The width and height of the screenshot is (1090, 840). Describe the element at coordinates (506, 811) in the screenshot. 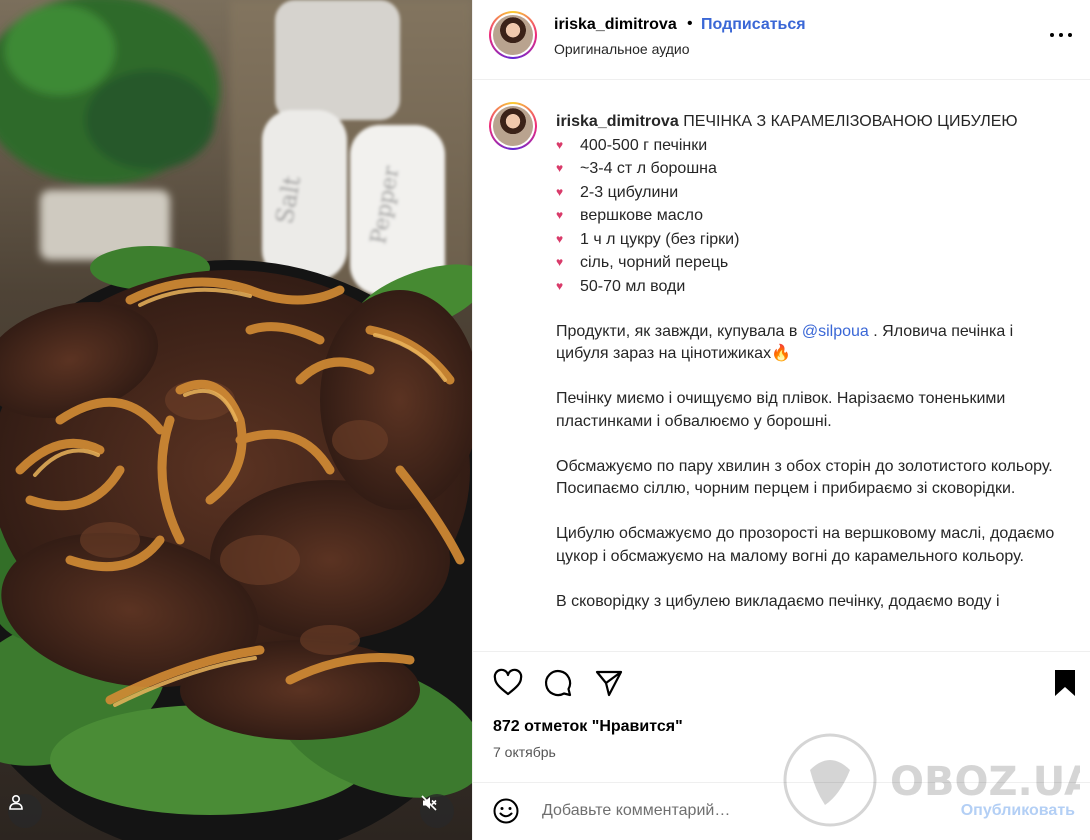

I see `emoji-icon` at that location.